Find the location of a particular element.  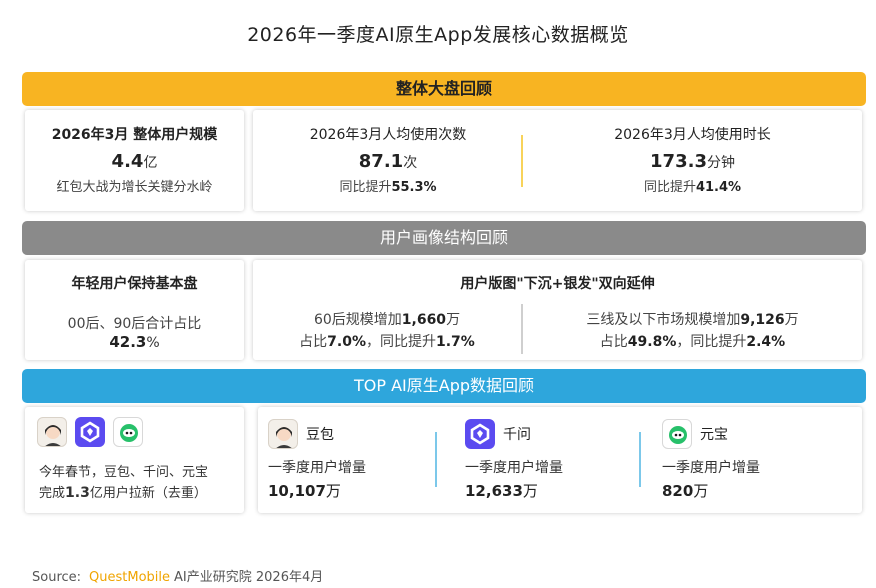

summary-line: 今年春节，豆包、千问、元宝 is located at coordinates (124, 472).